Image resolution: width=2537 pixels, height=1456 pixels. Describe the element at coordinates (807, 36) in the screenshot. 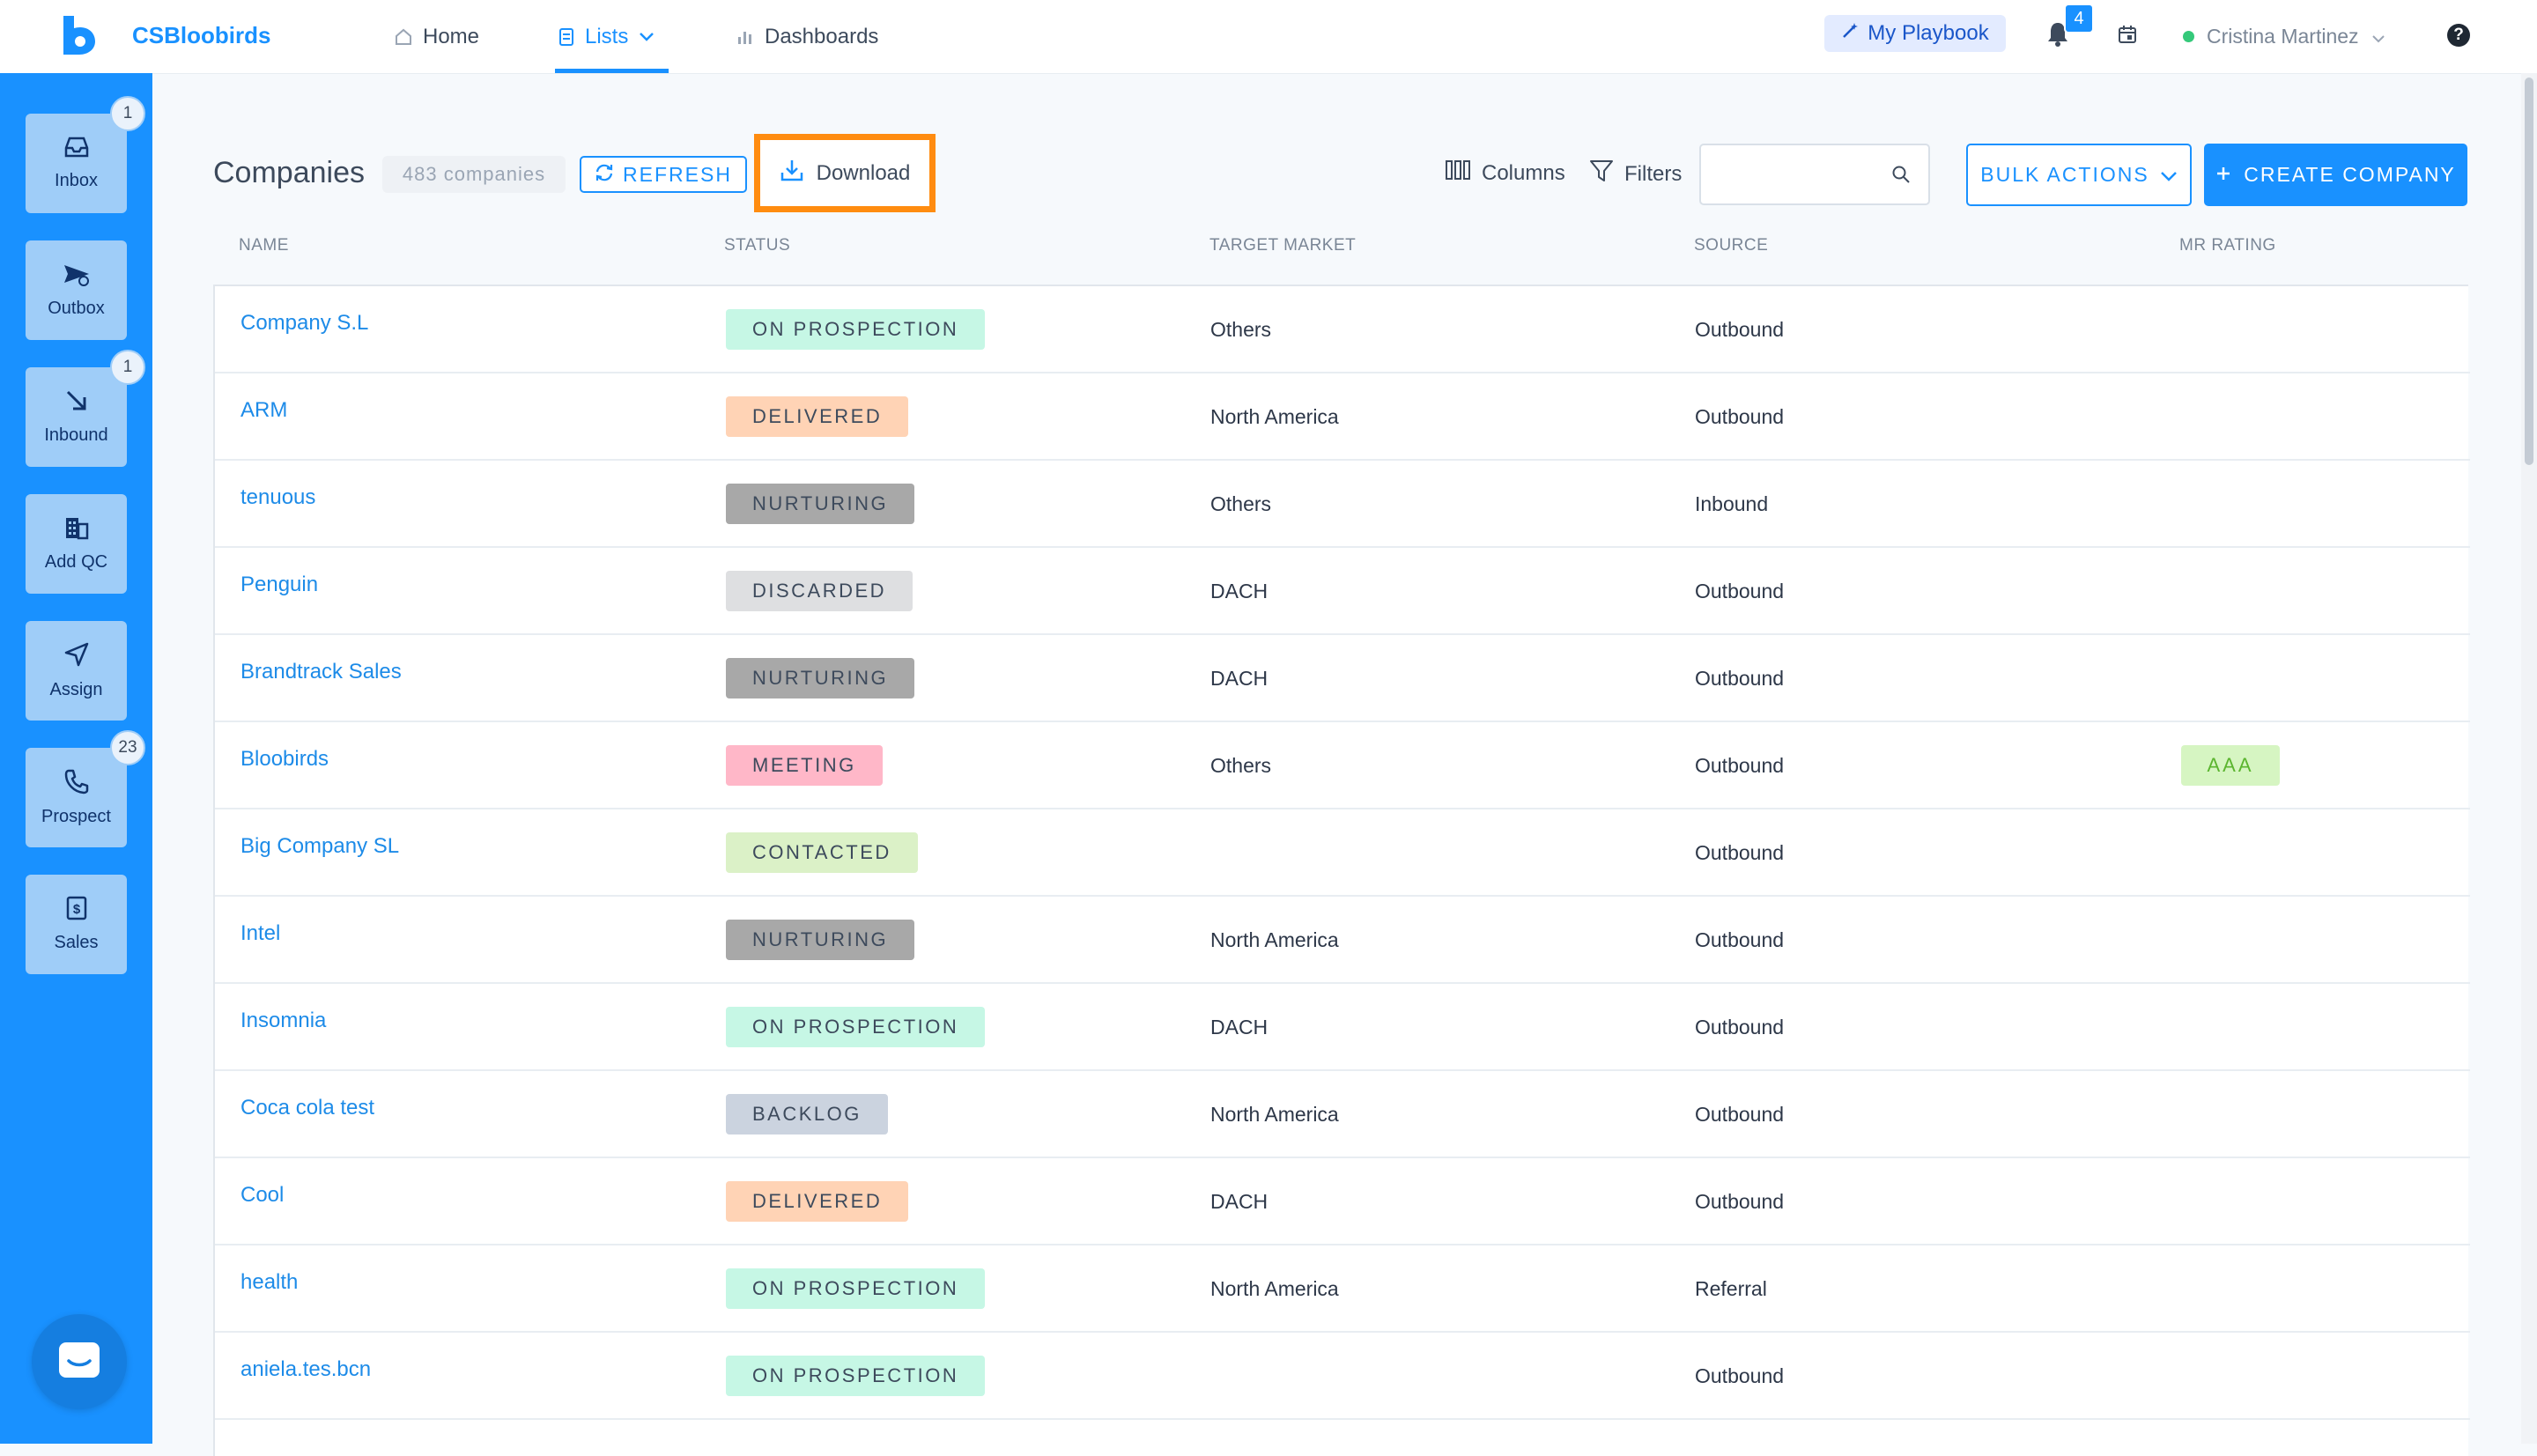

I see `nav-dashboards: Dashboards` at that location.